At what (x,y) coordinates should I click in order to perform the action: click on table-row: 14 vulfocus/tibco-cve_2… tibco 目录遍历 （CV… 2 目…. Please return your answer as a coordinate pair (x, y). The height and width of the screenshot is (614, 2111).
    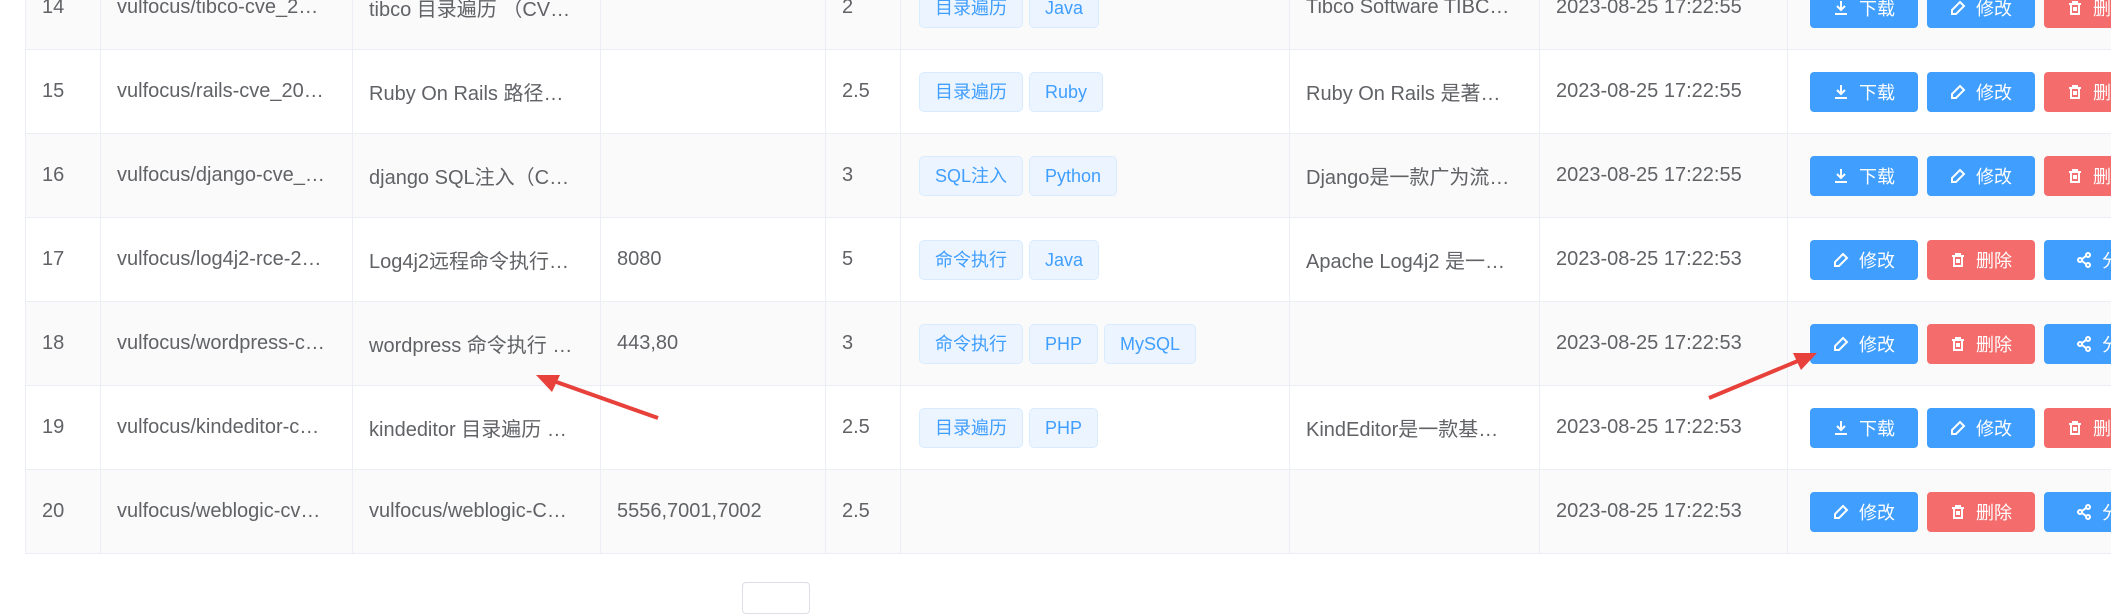
    Looking at the image, I should click on (1068, 25).